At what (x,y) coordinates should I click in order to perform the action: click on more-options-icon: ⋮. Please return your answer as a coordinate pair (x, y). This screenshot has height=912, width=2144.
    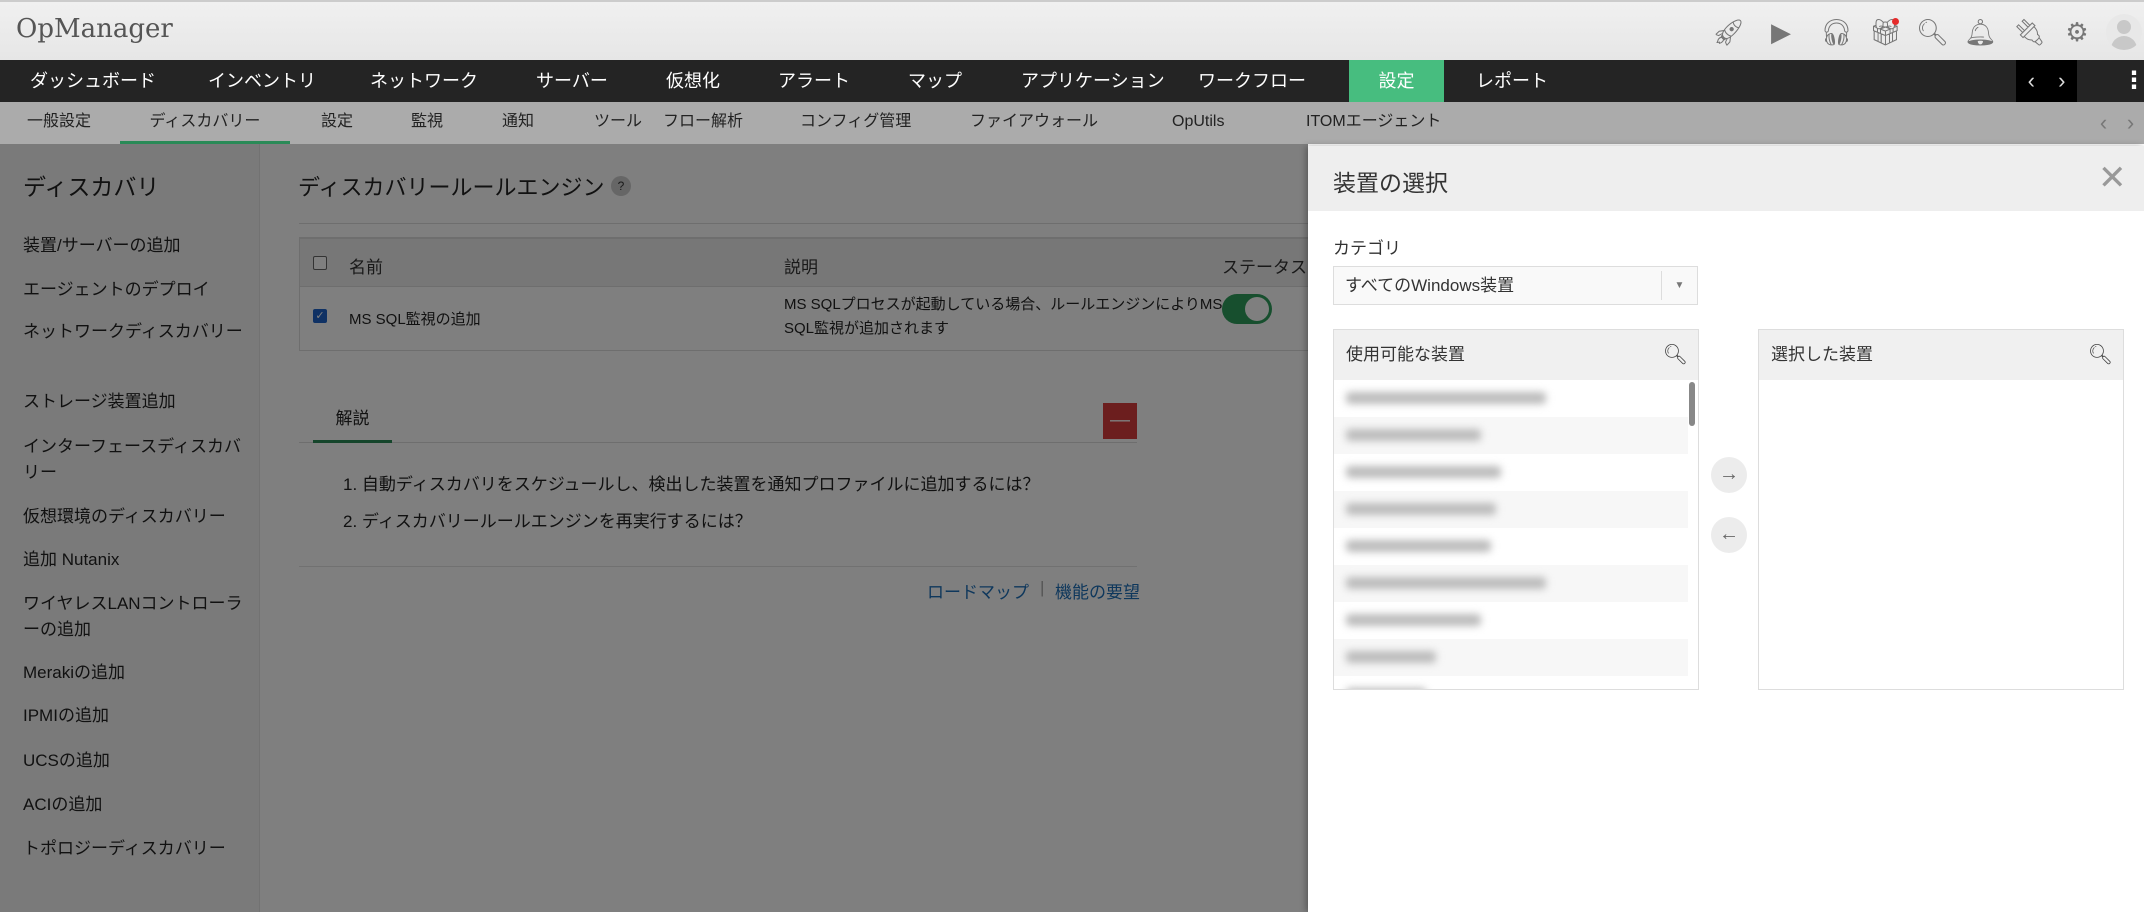
    Looking at the image, I should click on (2133, 81).